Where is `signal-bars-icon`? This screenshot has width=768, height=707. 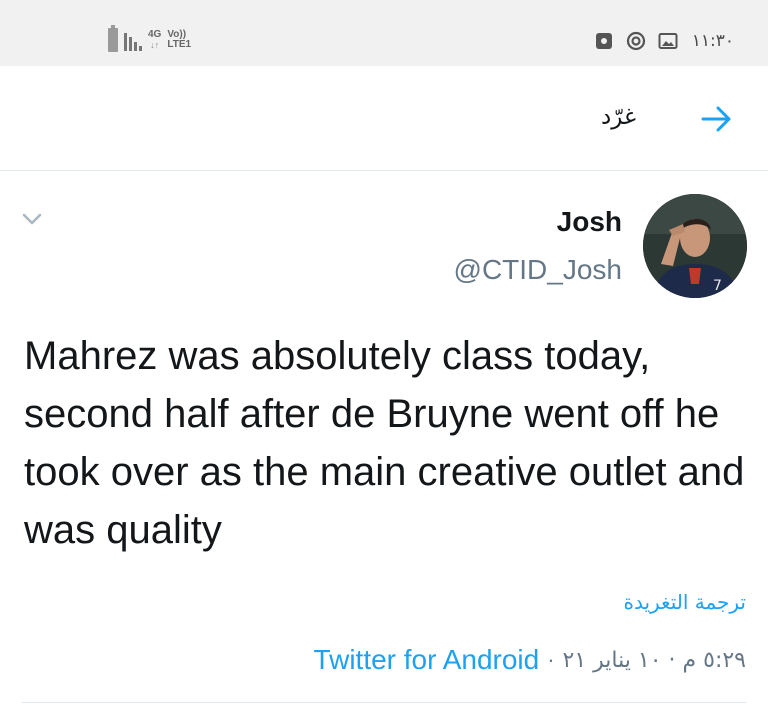
signal-bars-icon is located at coordinates (133, 40).